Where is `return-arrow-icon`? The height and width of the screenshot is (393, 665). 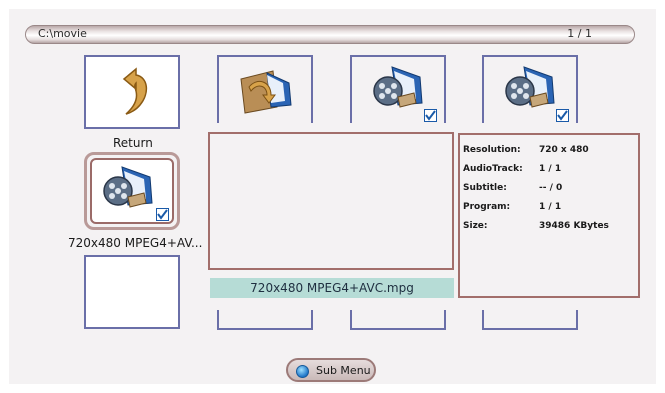 return-arrow-icon is located at coordinates (135, 91).